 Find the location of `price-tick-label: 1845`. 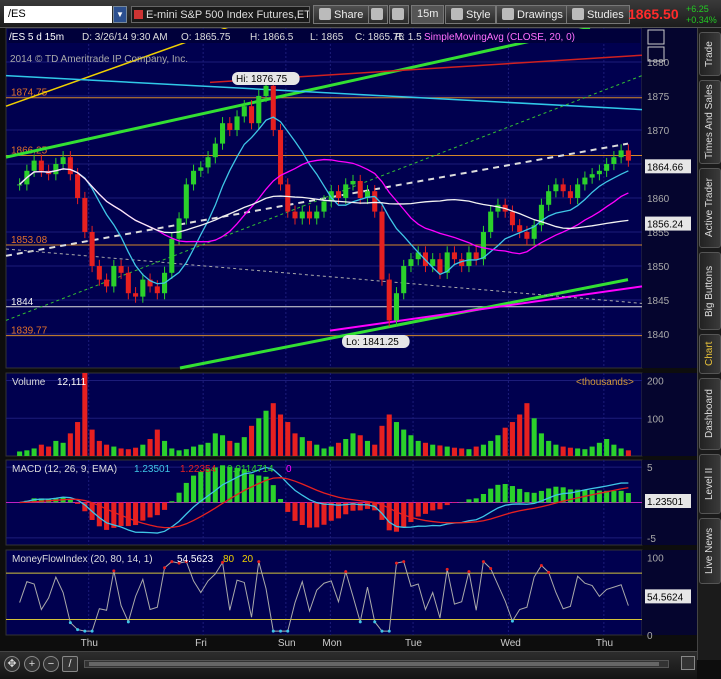

price-tick-label: 1845 is located at coordinates (658, 301).